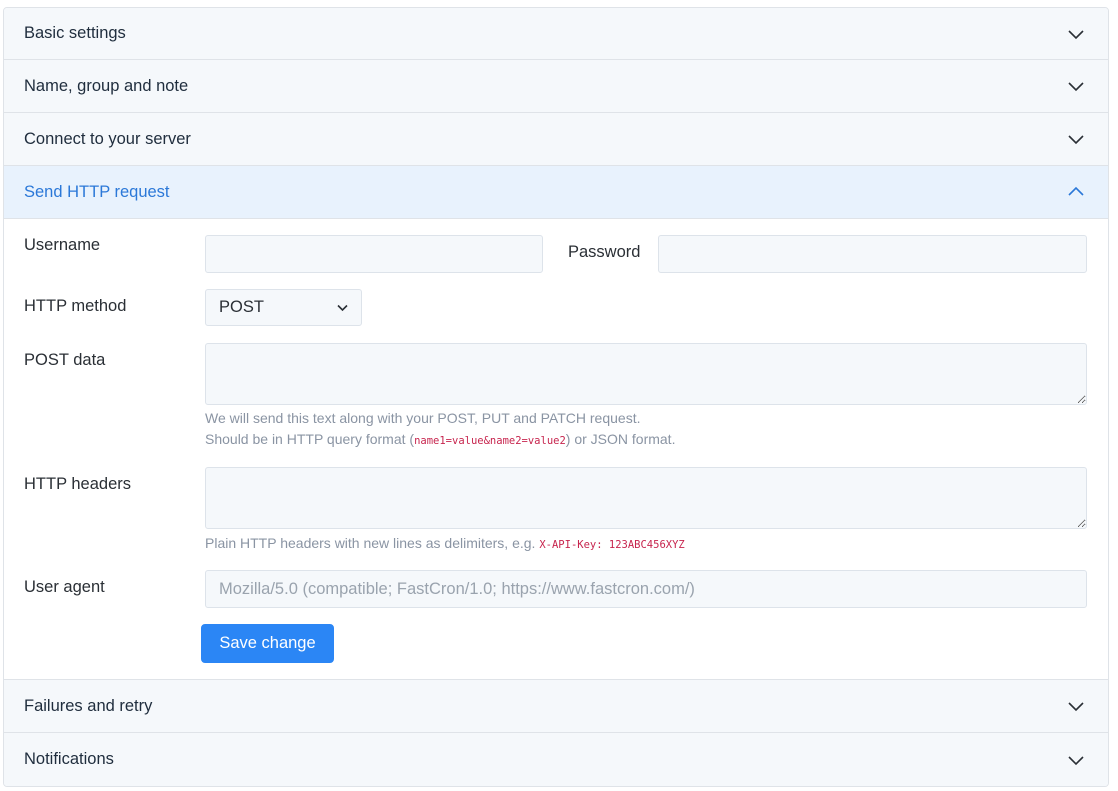 The width and height of the screenshot is (1118, 791). What do you see at coordinates (106, 85) in the screenshot?
I see `section-title: Name, group and note` at bounding box center [106, 85].